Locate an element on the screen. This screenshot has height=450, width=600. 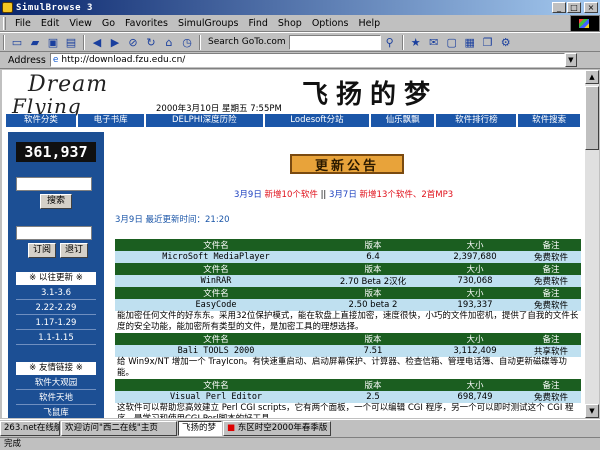
open-folder-icon: ▰ is located at coordinates (35, 42).